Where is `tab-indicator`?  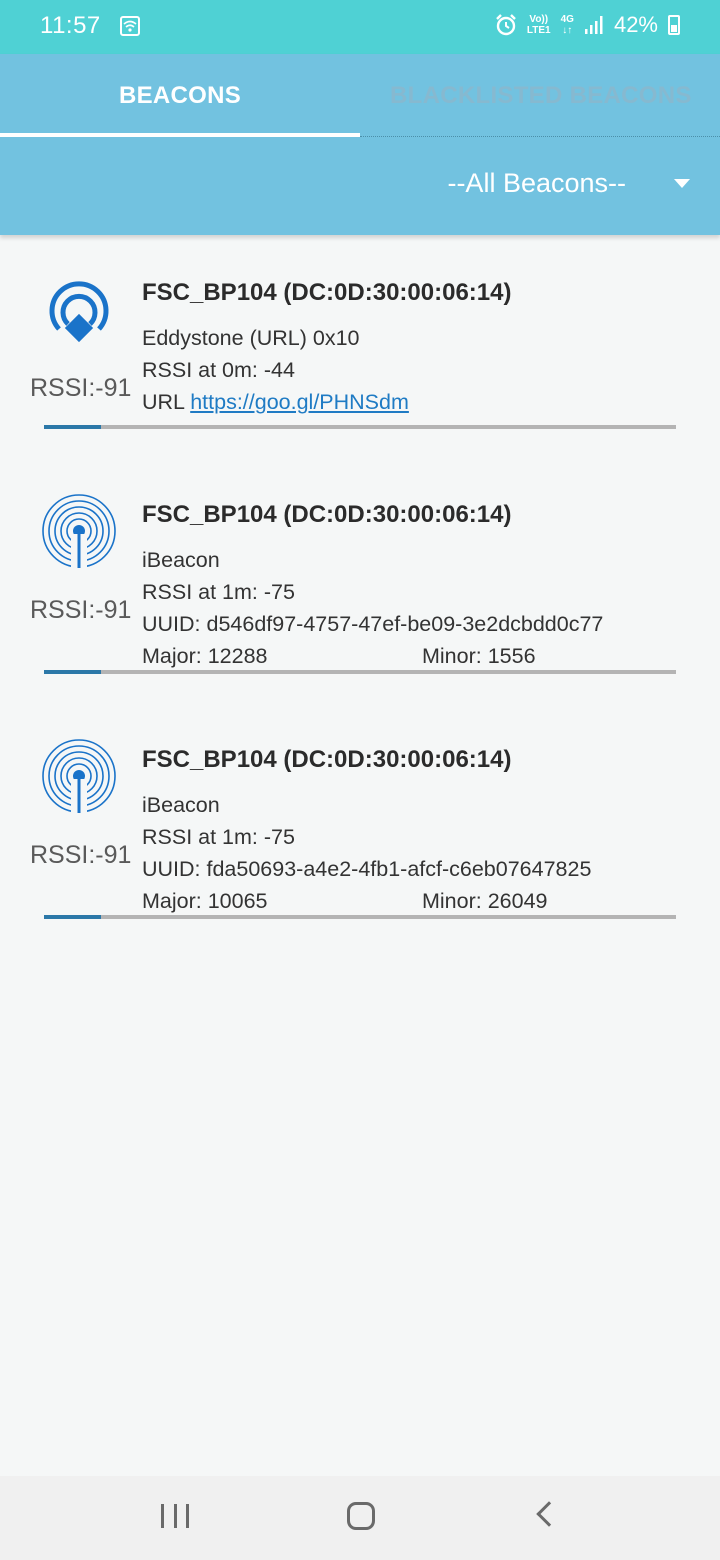 tab-indicator is located at coordinates (180, 135).